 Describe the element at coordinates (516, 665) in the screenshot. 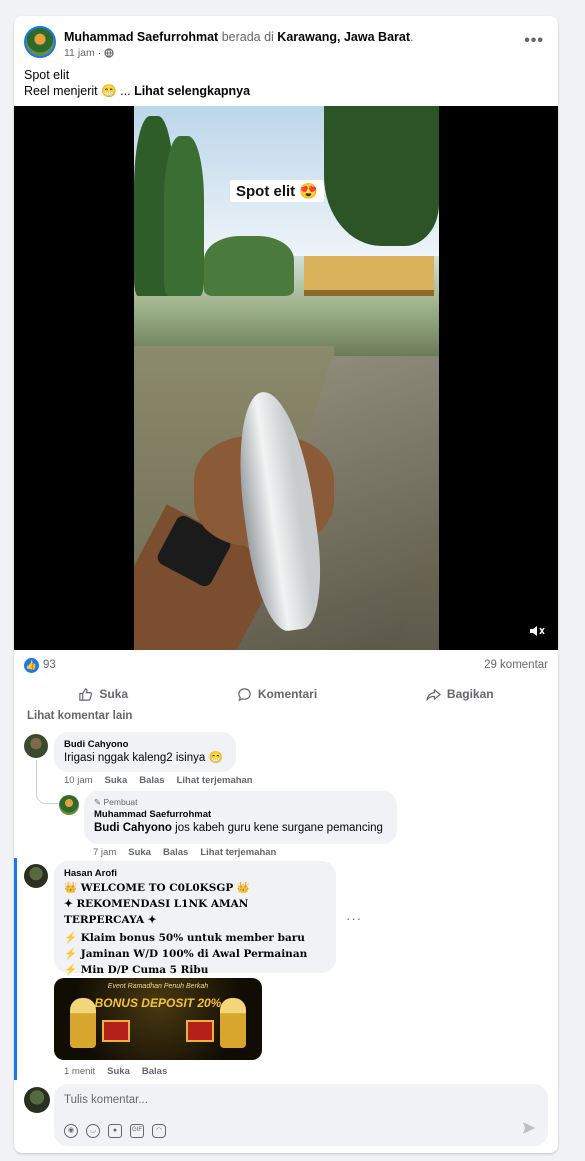

I see `comment-count: 29 komentar` at that location.